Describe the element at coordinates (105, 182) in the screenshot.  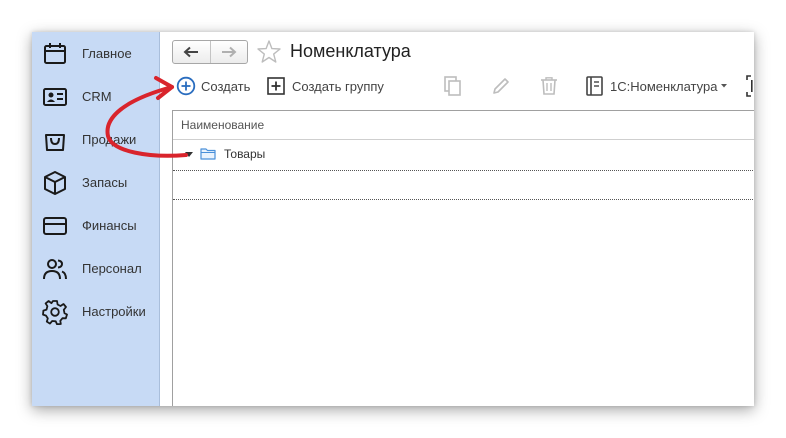
I see `sidebar-item-label: Запасы` at that location.